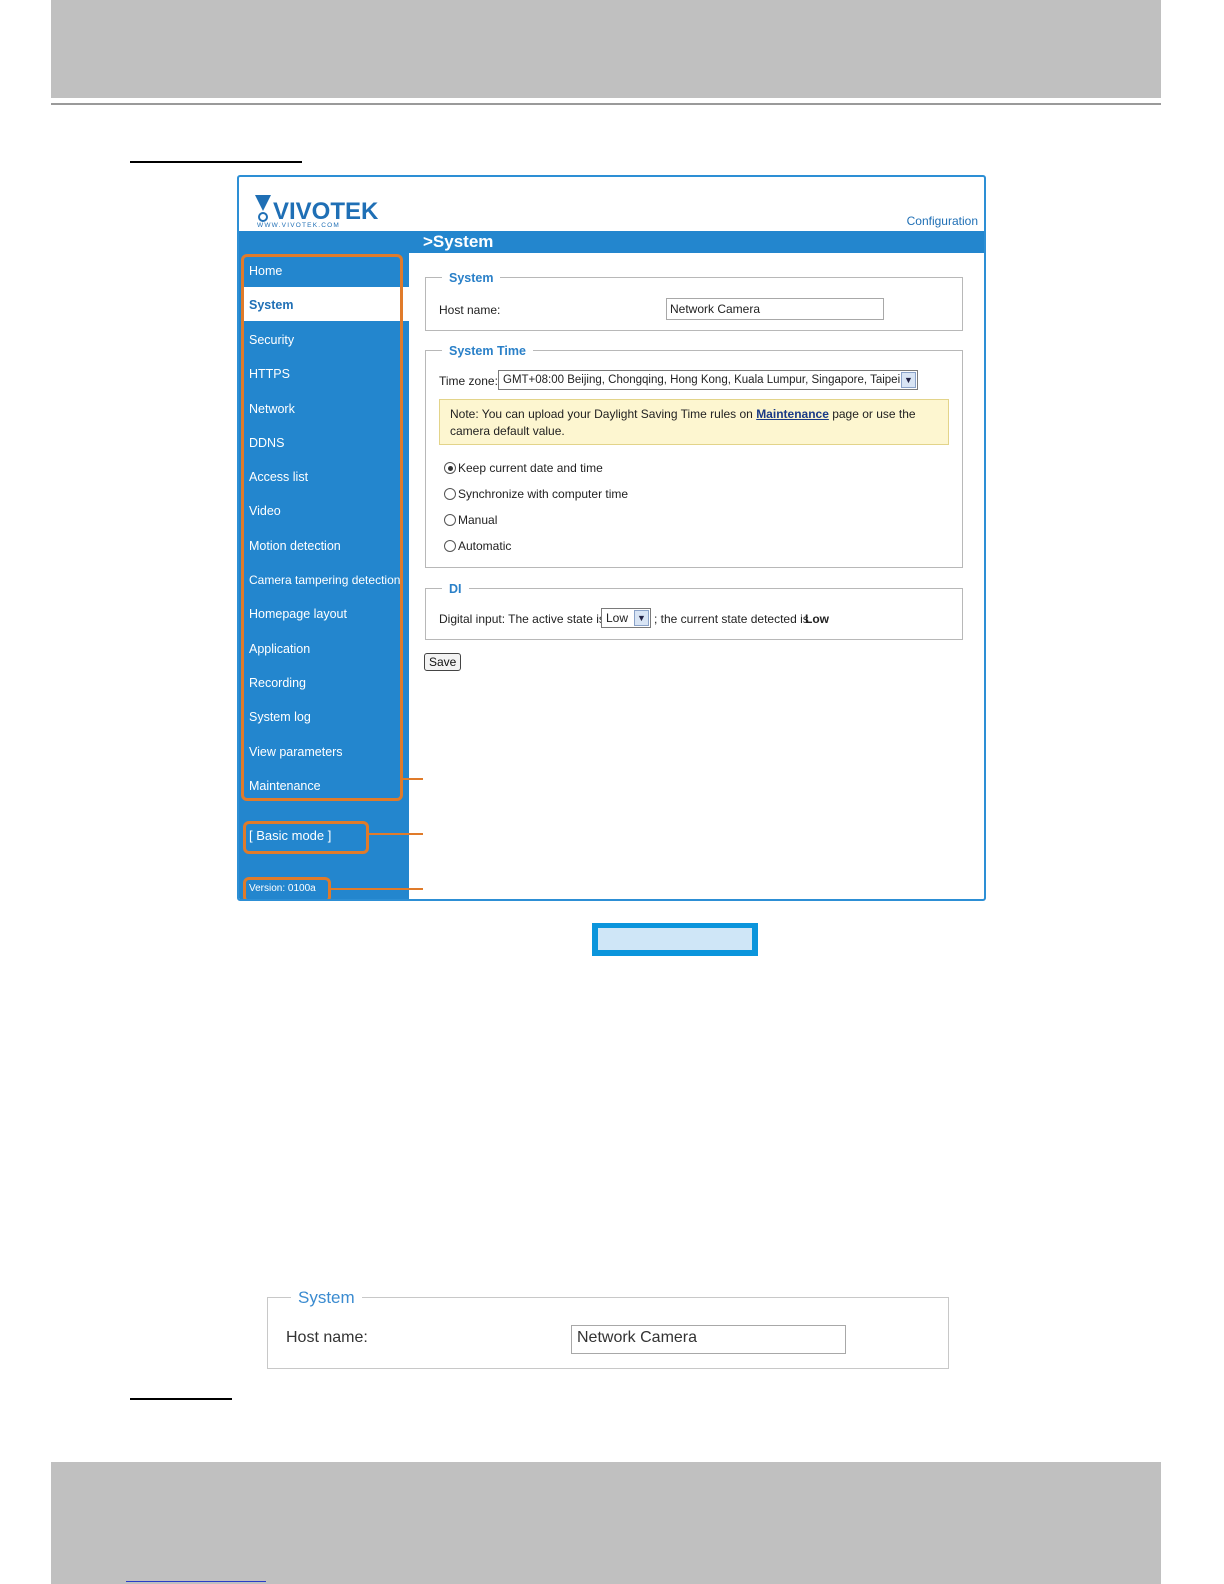  What do you see at coordinates (326, 1298) in the screenshot?
I see `enlarged-system-legend: System` at bounding box center [326, 1298].